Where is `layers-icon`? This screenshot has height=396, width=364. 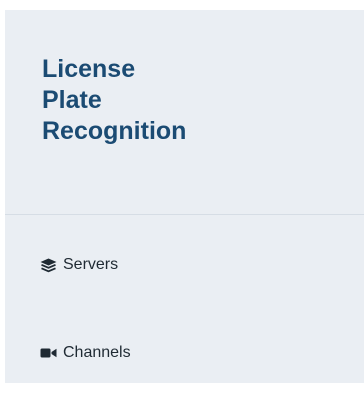
layers-icon is located at coordinates (48, 265).